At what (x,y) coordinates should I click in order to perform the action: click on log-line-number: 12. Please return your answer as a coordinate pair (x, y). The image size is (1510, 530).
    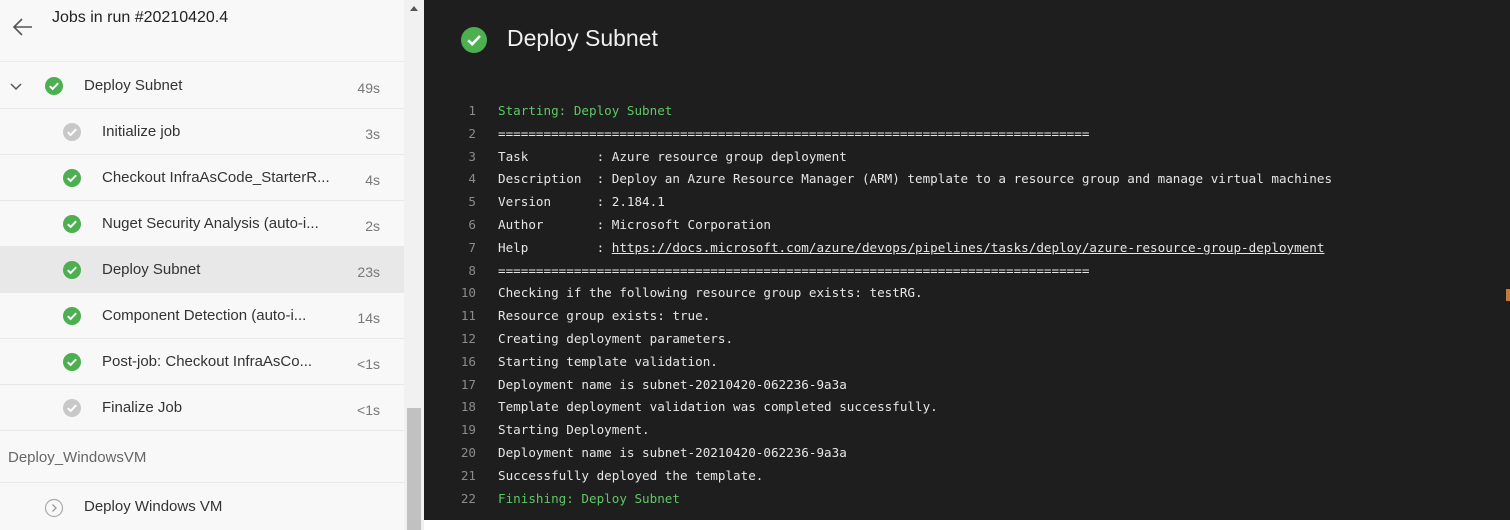
    Looking at the image, I should click on (468, 338).